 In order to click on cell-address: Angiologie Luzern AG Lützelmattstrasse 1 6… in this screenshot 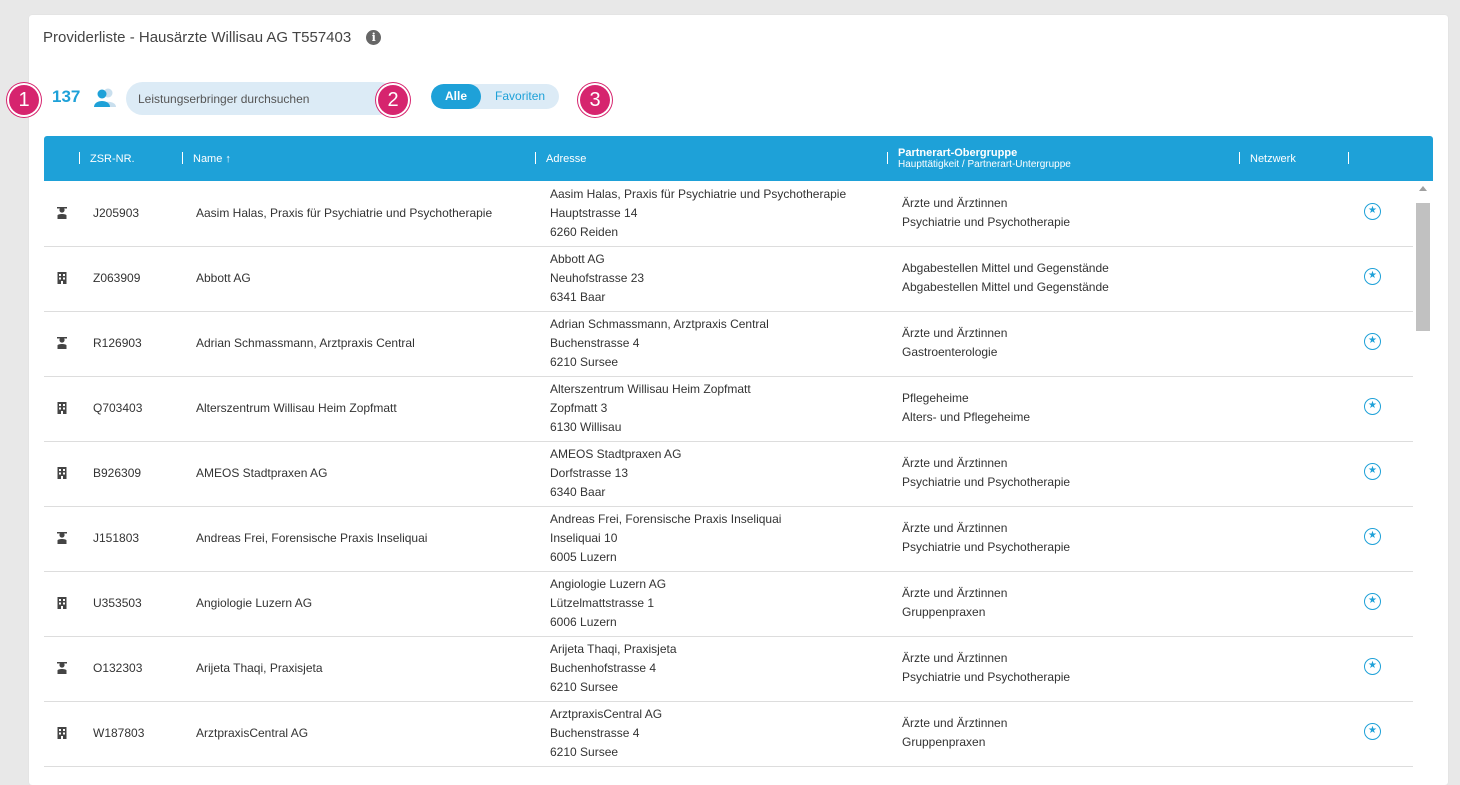, I will do `click(608, 603)`.